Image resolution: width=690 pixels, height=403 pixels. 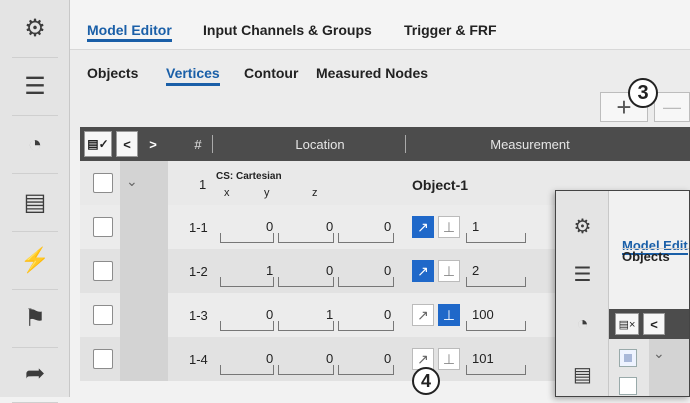 What do you see at coordinates (35, 319) in the screenshot?
I see `flag-icon: ⚑` at bounding box center [35, 319].